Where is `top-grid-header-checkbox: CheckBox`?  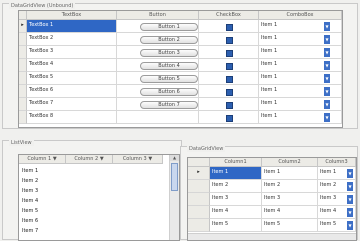 top-grid-header-checkbox: CheckBox is located at coordinates (229, 15).